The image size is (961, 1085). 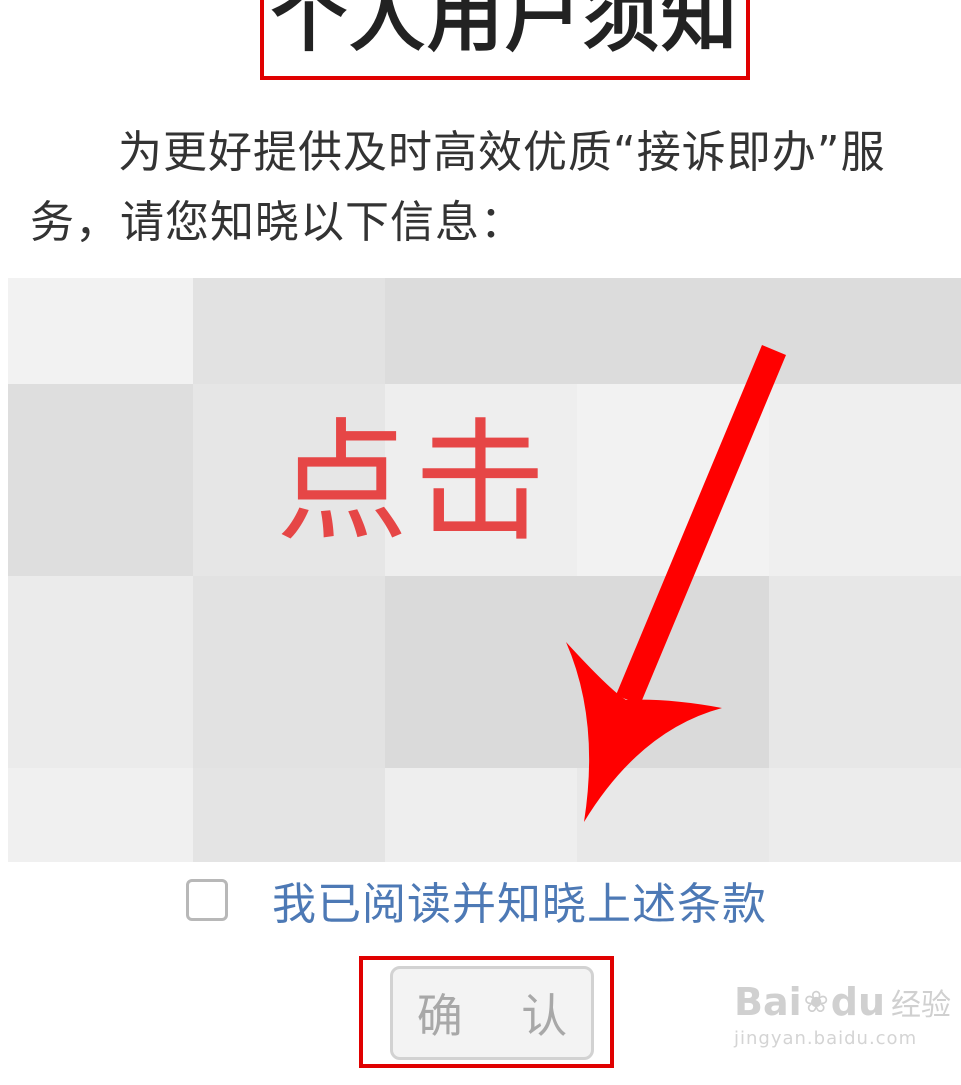 I want to click on watermark-brand: Bai, so click(x=768, y=1002).